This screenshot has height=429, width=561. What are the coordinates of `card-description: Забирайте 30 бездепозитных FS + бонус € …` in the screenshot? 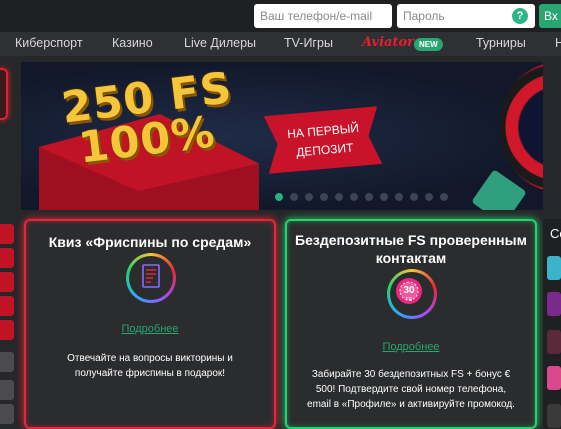 It's located at (411, 389).